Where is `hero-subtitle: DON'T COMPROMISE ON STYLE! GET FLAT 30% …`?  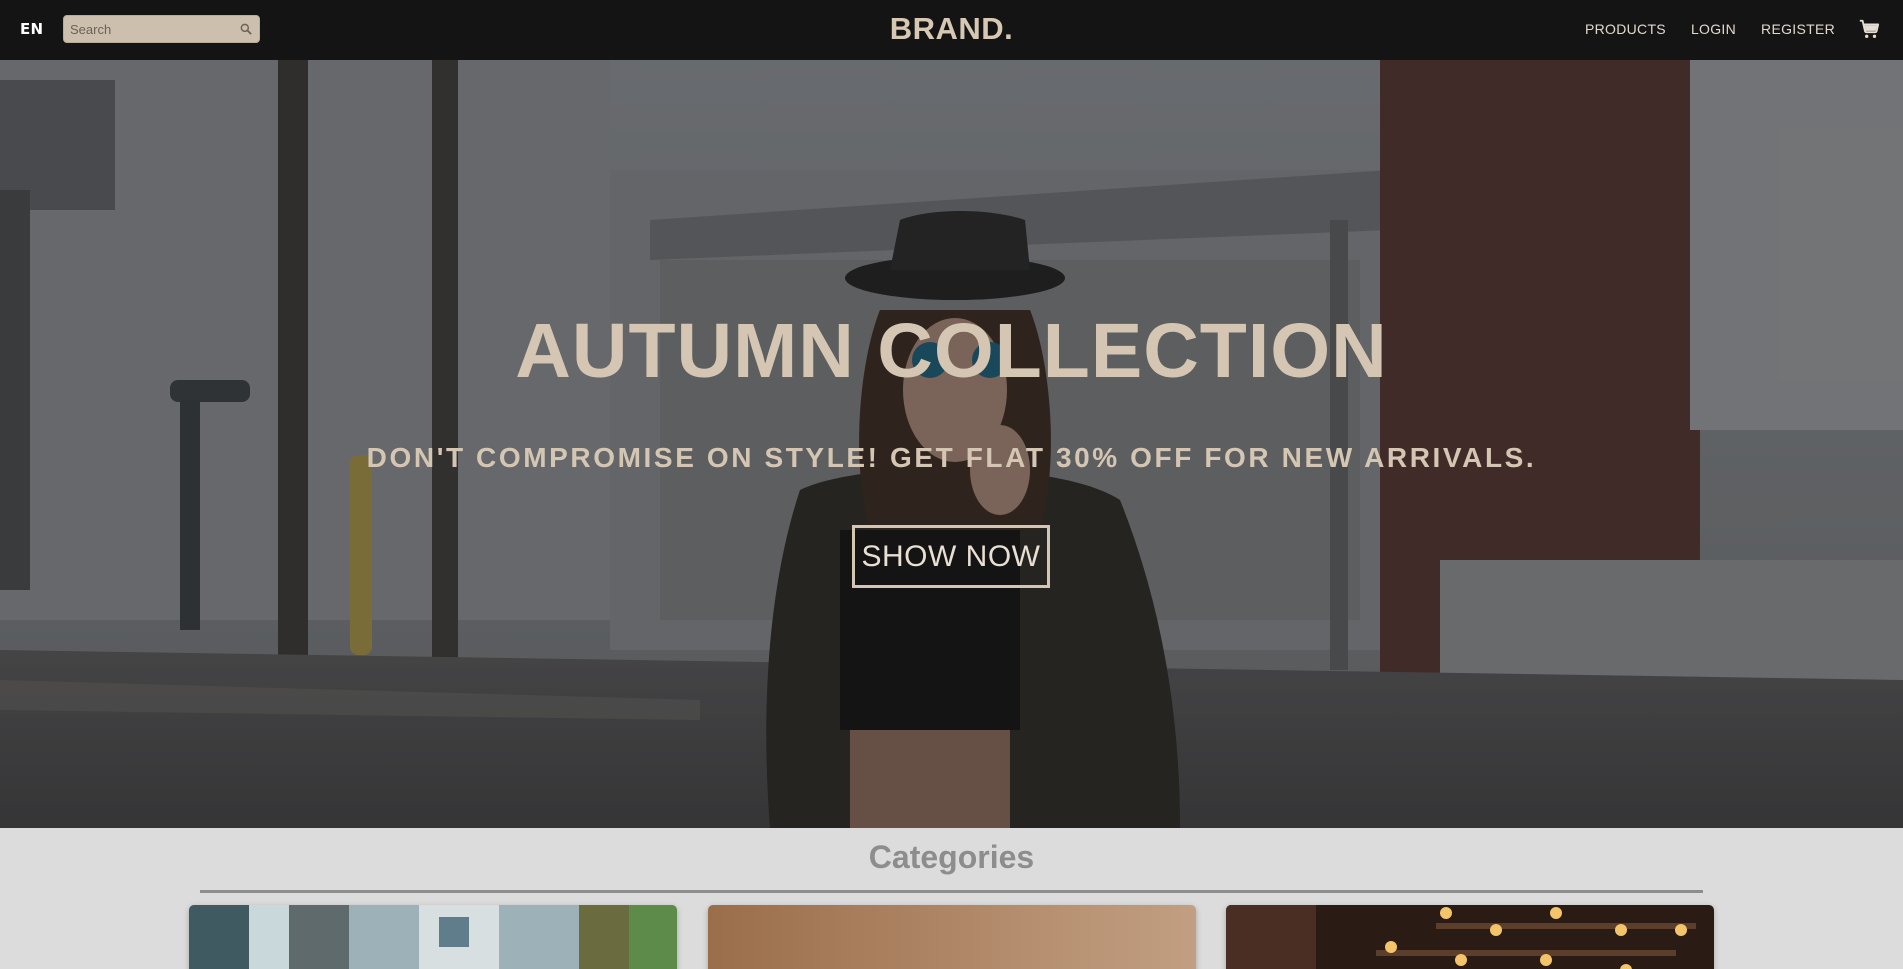 hero-subtitle: DON'T COMPROMISE ON STYLE! GET FLAT 30% … is located at coordinates (951, 457).